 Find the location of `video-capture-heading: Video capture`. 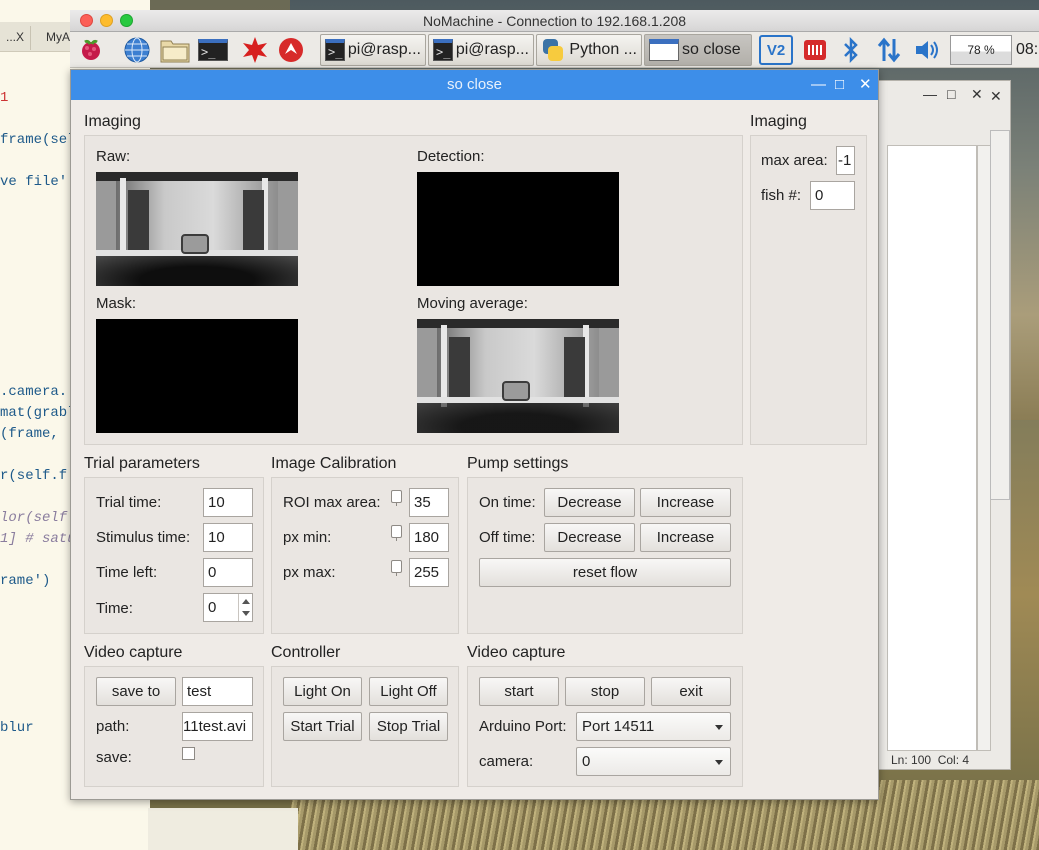

video-capture-heading: Video capture is located at coordinates (133, 652).